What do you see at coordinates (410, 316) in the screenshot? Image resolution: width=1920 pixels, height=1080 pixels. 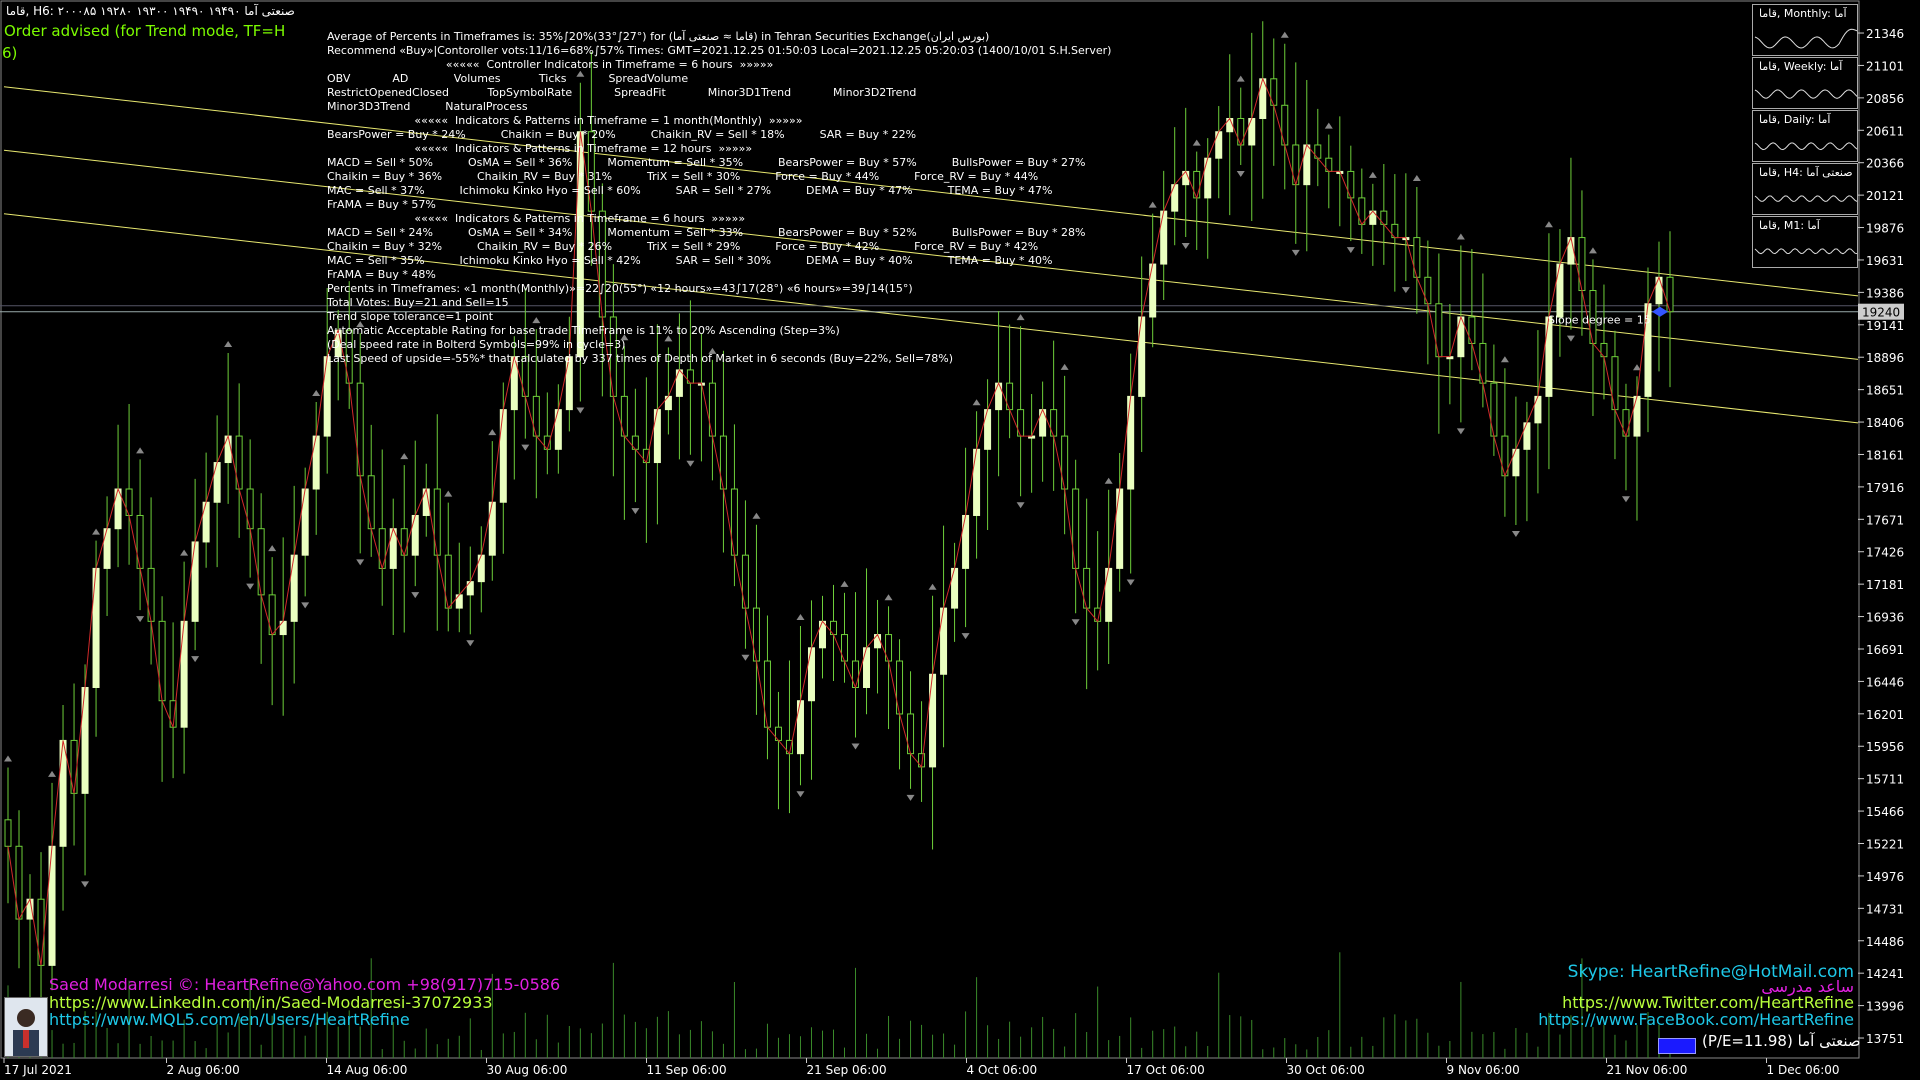 I see `info-line: Trend slope tolerance=1 point` at bounding box center [410, 316].